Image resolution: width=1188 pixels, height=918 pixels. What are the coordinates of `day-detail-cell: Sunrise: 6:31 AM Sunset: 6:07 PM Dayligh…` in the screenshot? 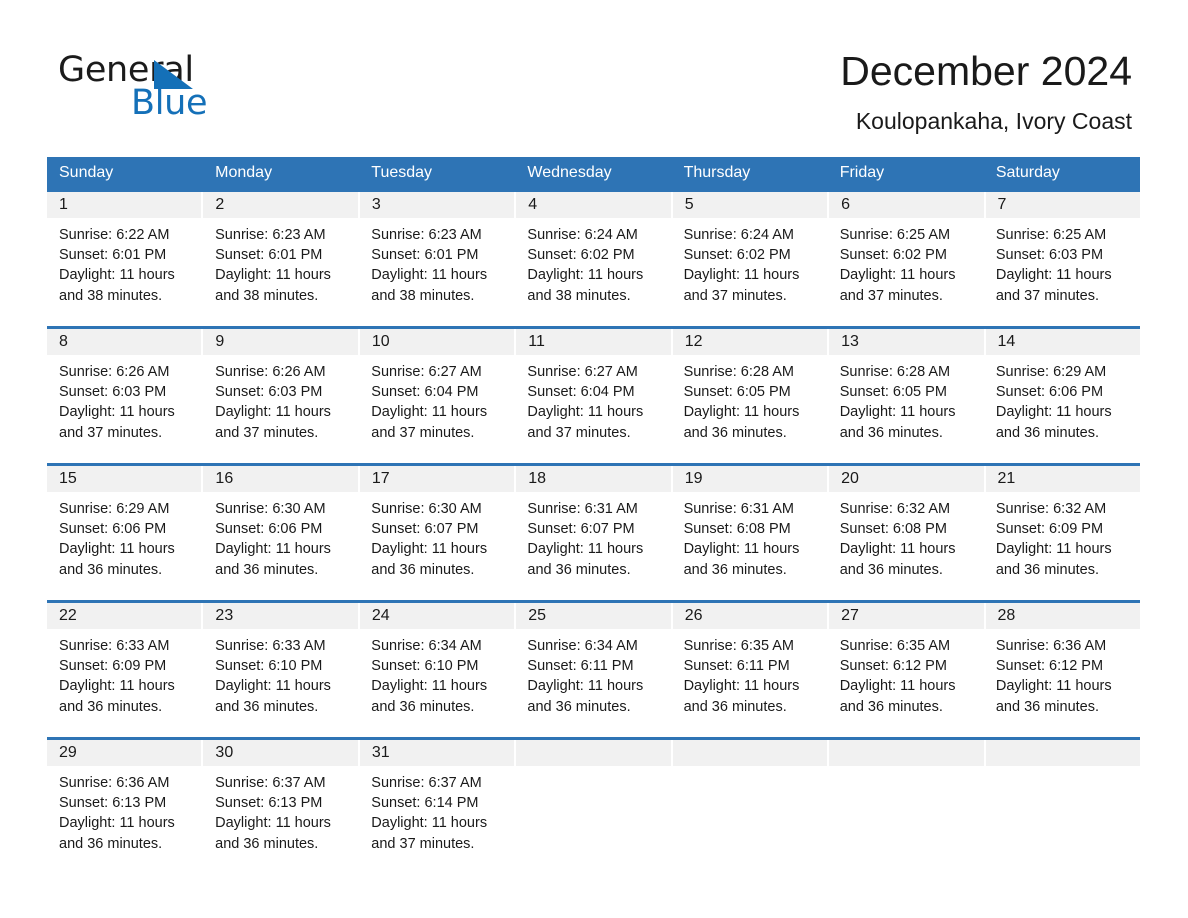 It's located at (593, 546).